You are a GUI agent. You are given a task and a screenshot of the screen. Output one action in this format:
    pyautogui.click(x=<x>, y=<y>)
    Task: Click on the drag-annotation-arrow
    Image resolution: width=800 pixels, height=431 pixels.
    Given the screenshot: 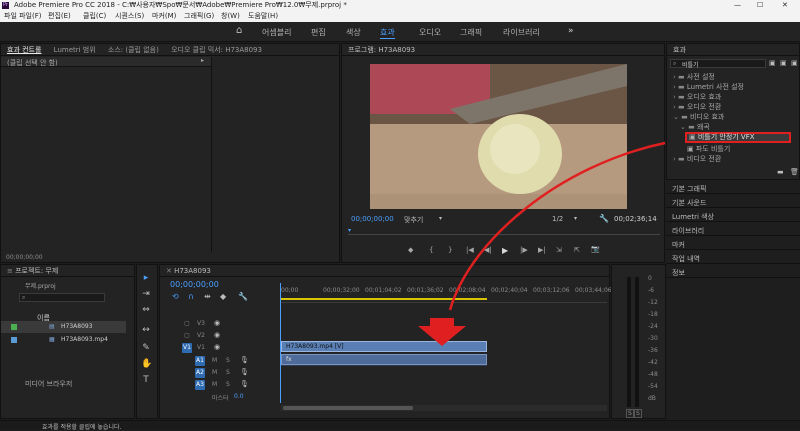 What is the action you would take?
    pyautogui.click(x=542, y=243)
    